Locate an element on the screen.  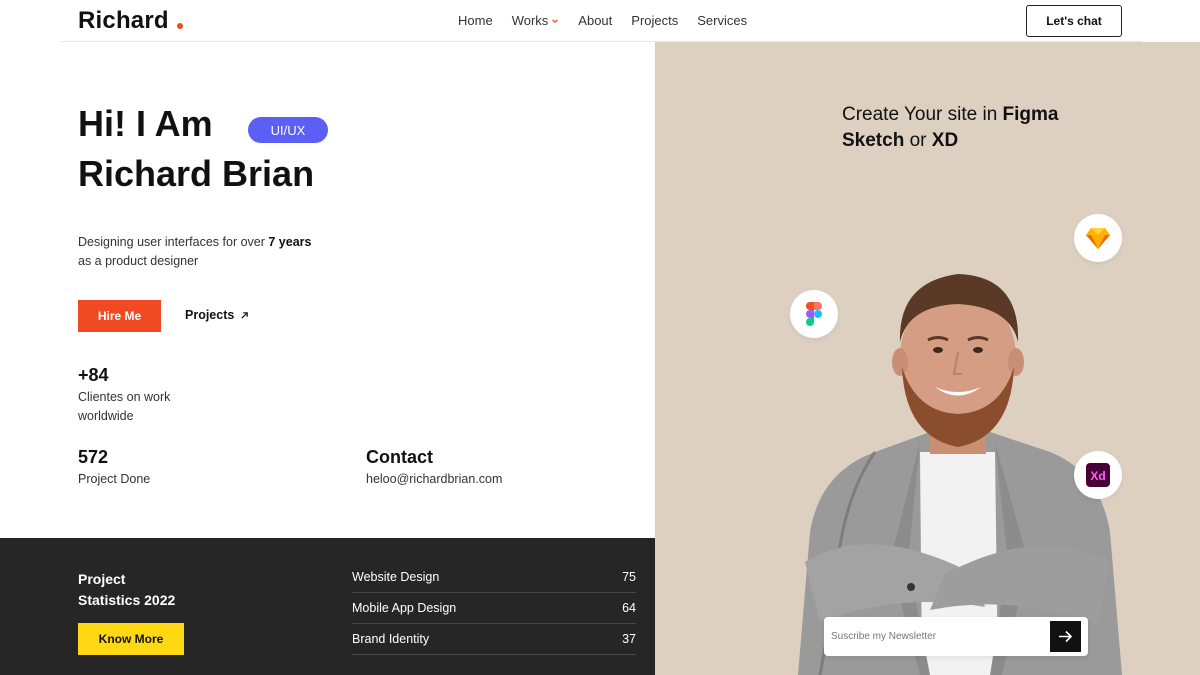
projects-count: 572 is located at coordinates (93, 457).